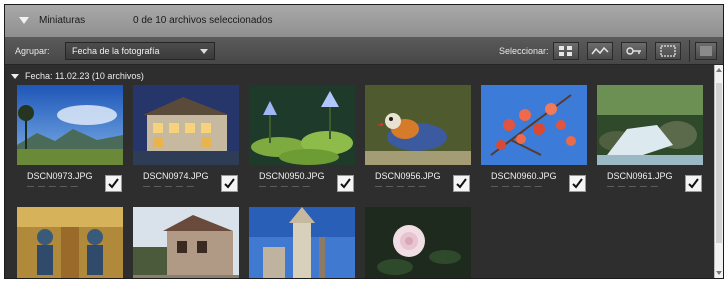  I want to click on panel-icon, so click(706, 51).